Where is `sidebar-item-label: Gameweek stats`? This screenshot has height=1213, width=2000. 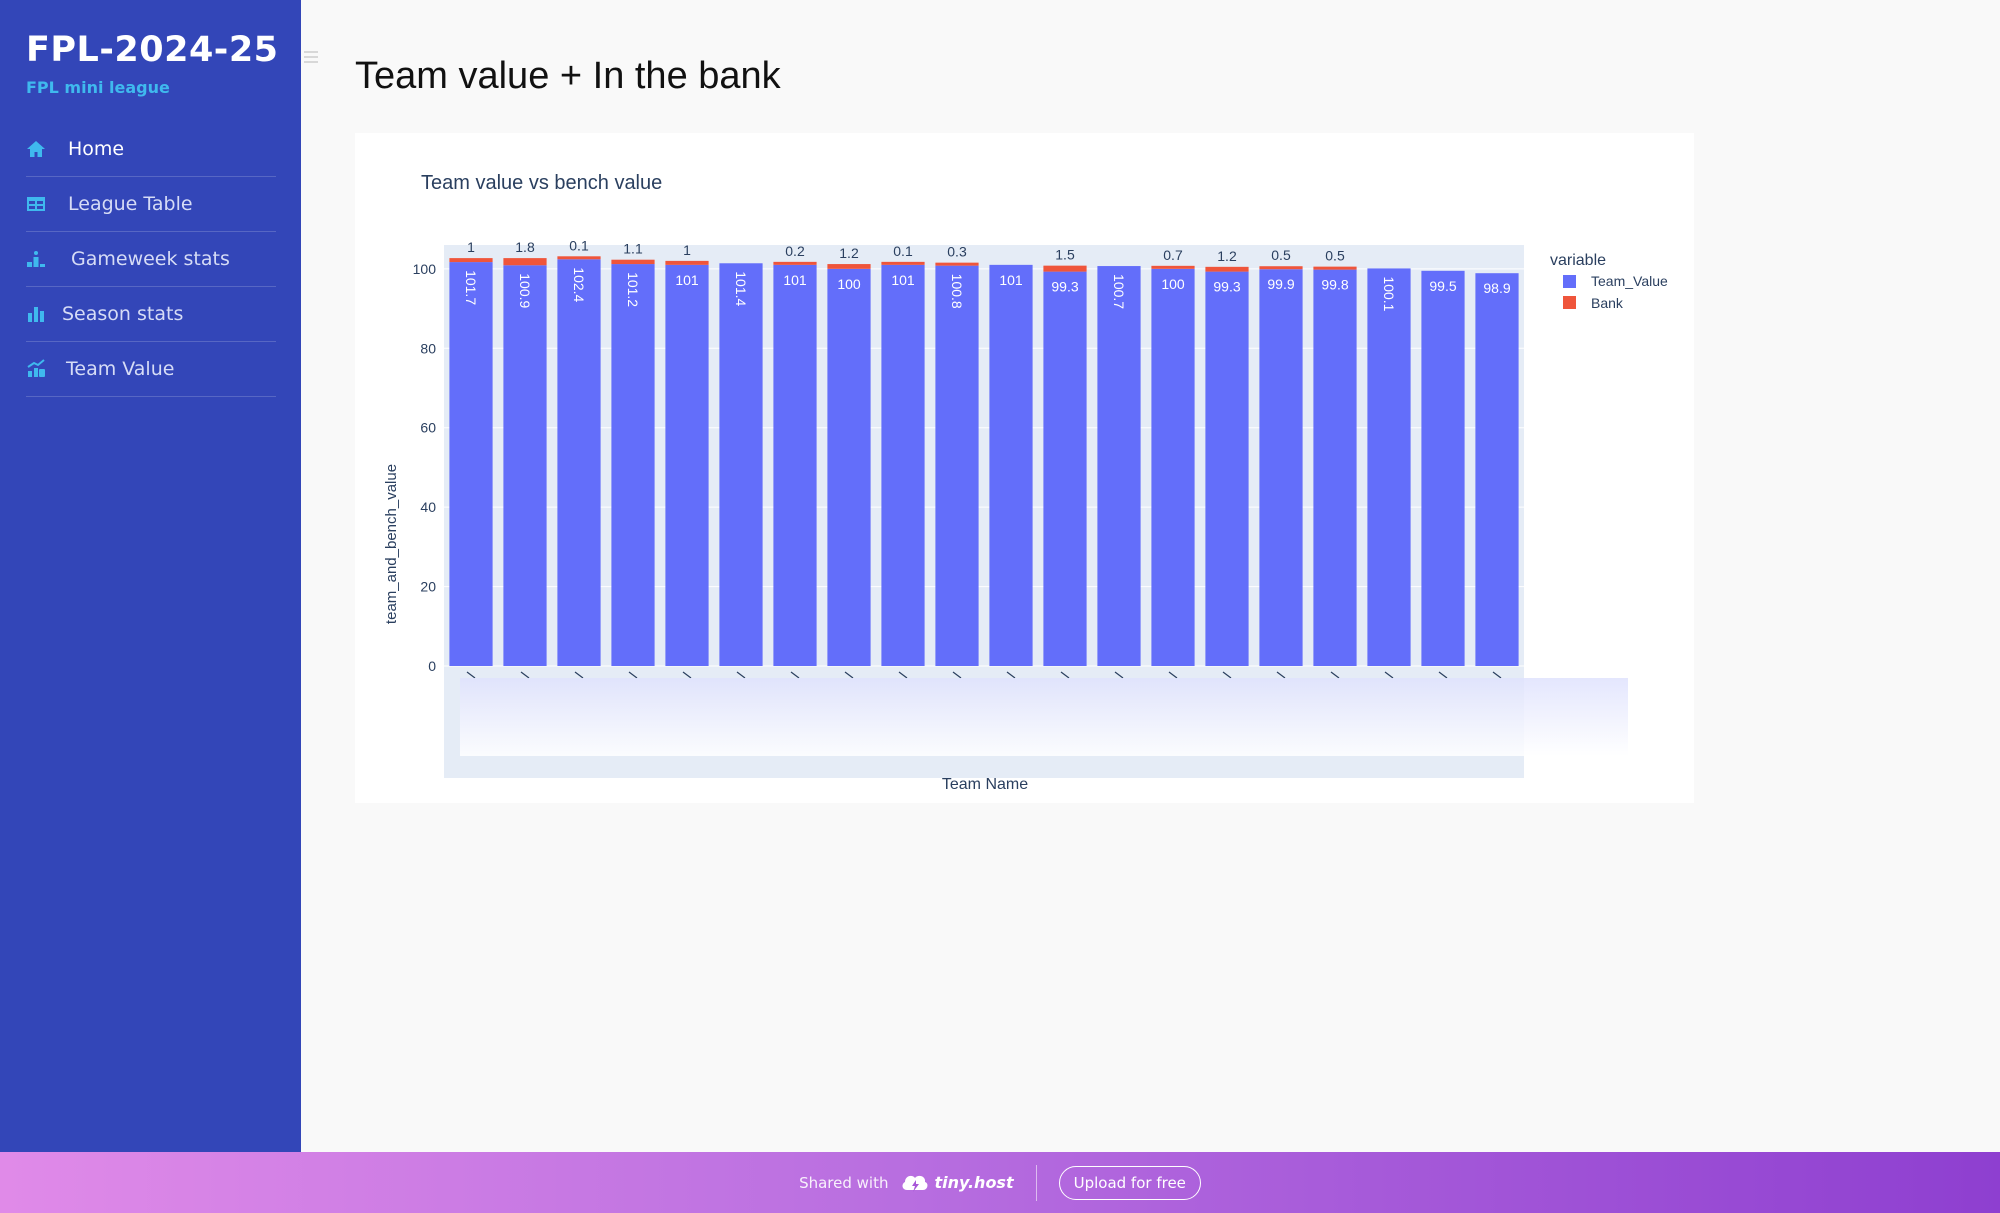
sidebar-item-label: Gameweek stats is located at coordinates (150, 259).